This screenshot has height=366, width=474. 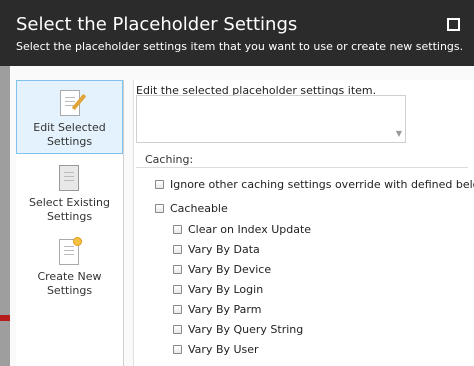 What do you see at coordinates (69, 178) in the screenshot?
I see `document-list-icon` at bounding box center [69, 178].